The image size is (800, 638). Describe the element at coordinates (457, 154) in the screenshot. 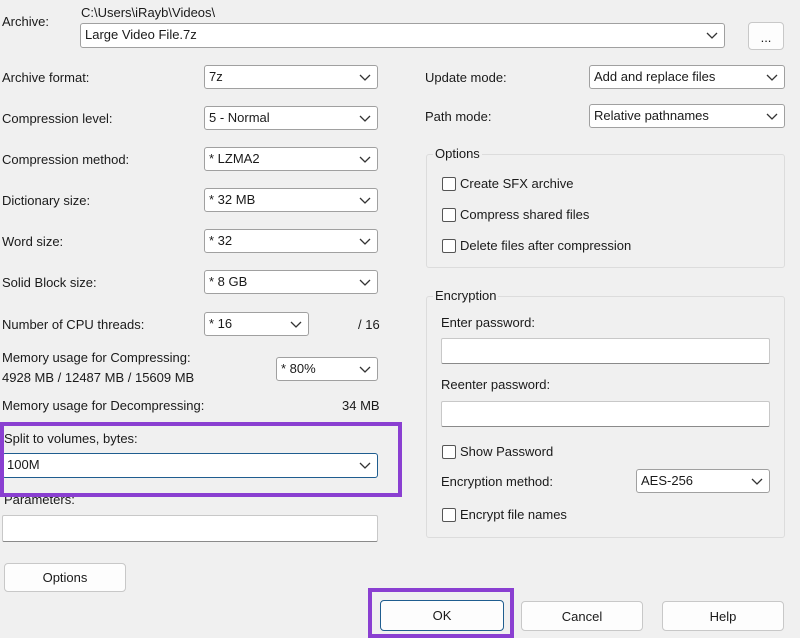

I see `options-group-title: Options` at that location.